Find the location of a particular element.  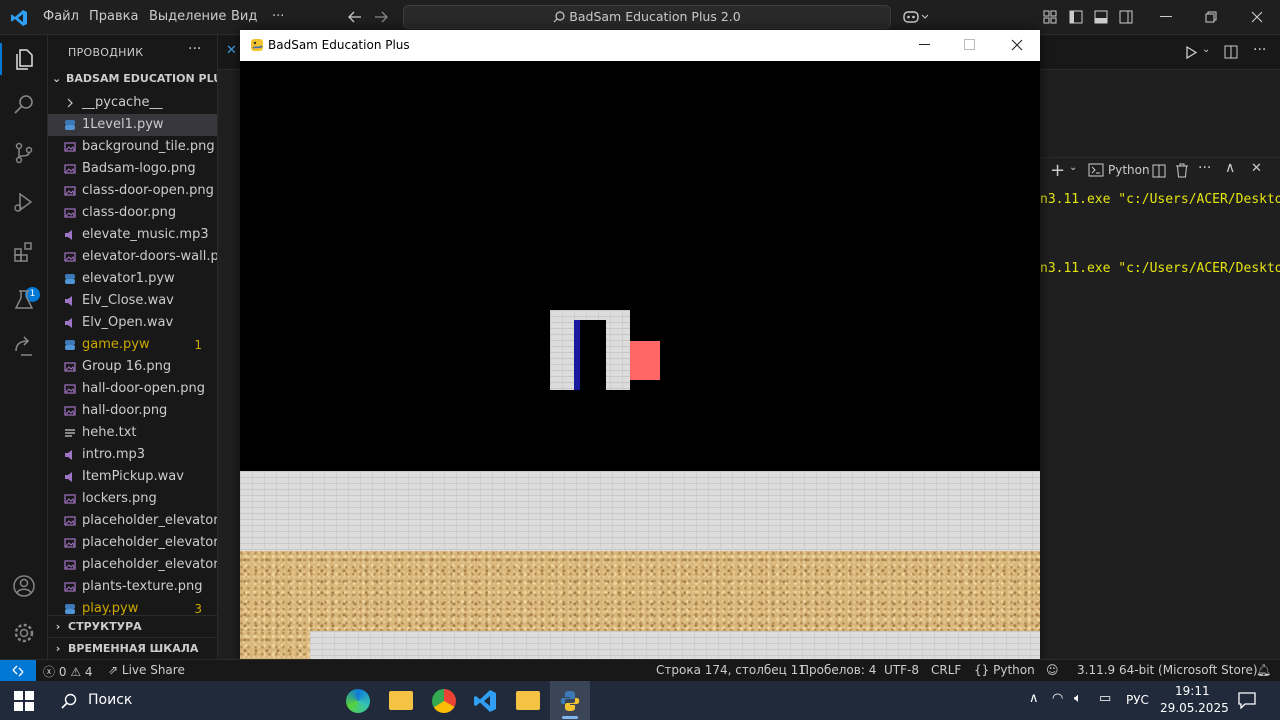

restore-icon is located at coordinates (1211, 17).